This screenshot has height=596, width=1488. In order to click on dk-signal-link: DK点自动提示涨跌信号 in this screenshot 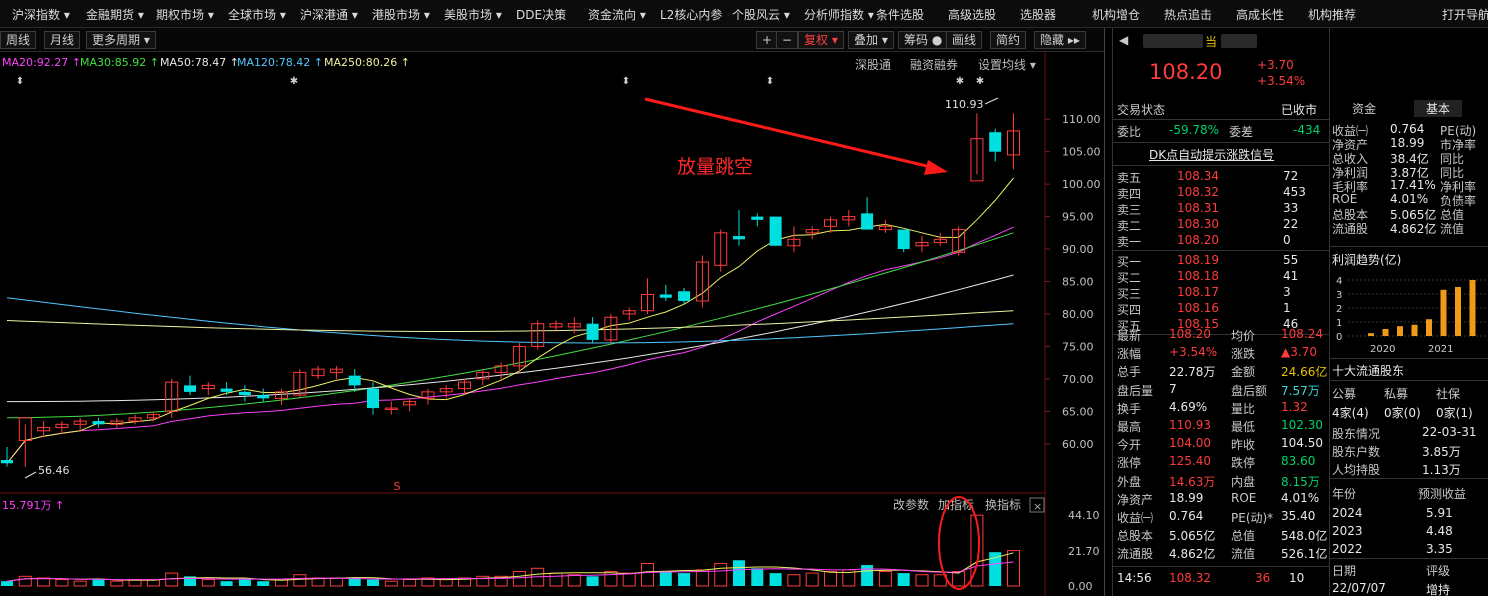, I will do `click(1211, 154)`.